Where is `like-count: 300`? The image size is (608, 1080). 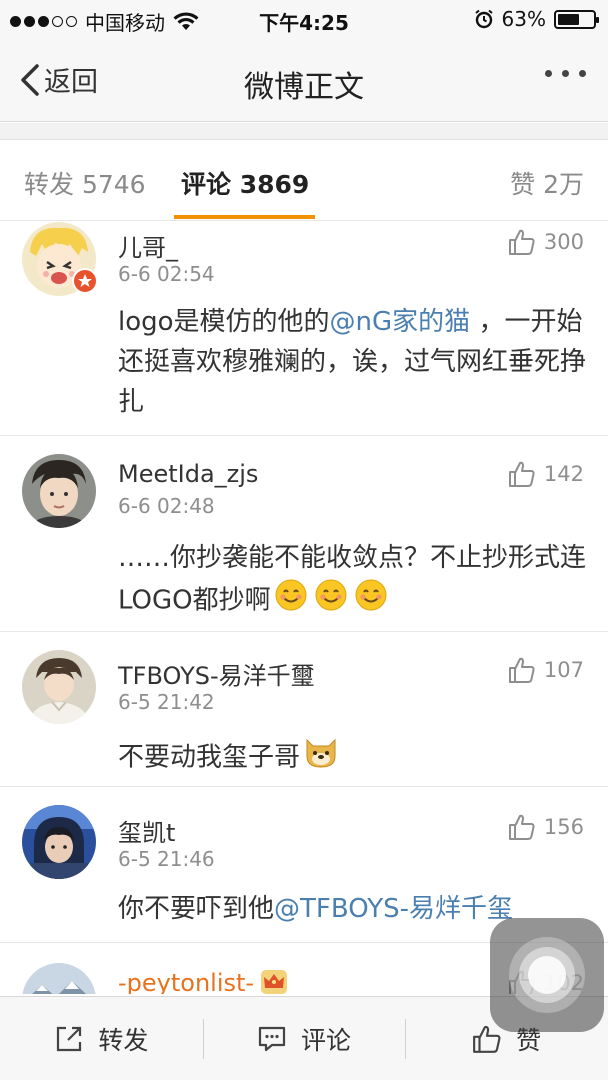 like-count: 300 is located at coordinates (563, 242).